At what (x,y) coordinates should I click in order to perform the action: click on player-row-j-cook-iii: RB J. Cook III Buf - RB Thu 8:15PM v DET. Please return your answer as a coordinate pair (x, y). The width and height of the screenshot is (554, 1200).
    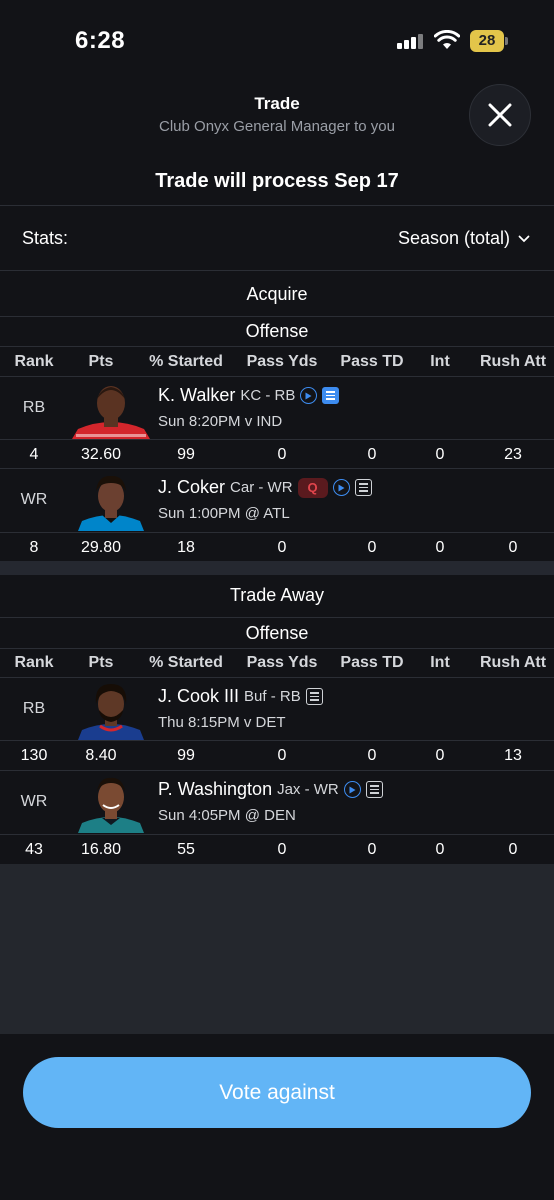
    Looking at the image, I should click on (277, 709).